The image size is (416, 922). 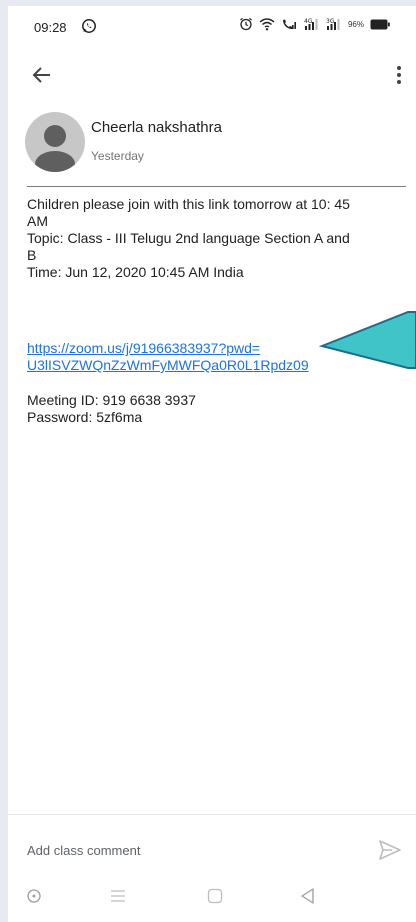 What do you see at coordinates (50, 27) in the screenshot?
I see `status-time: 09:28` at bounding box center [50, 27].